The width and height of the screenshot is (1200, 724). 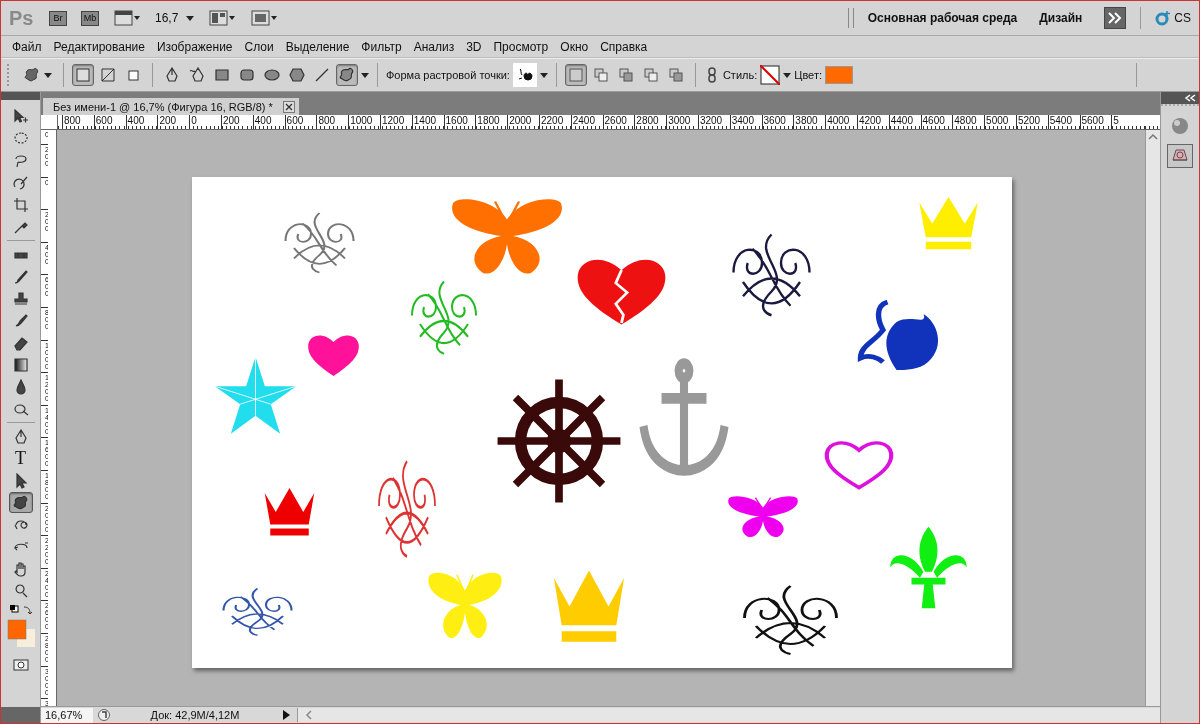 I want to click on menu-item: Фильтр, so click(x=381, y=46).